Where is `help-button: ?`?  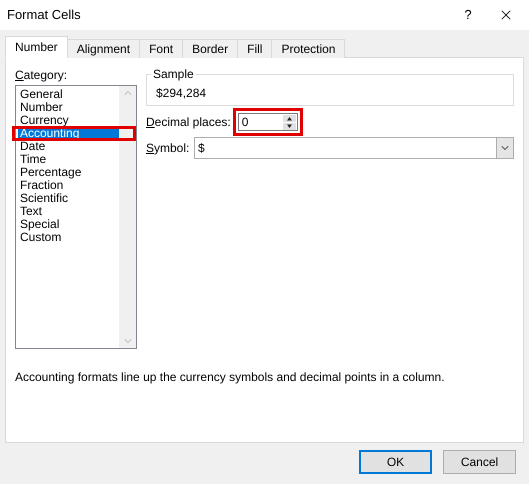 help-button: ? is located at coordinates (468, 15).